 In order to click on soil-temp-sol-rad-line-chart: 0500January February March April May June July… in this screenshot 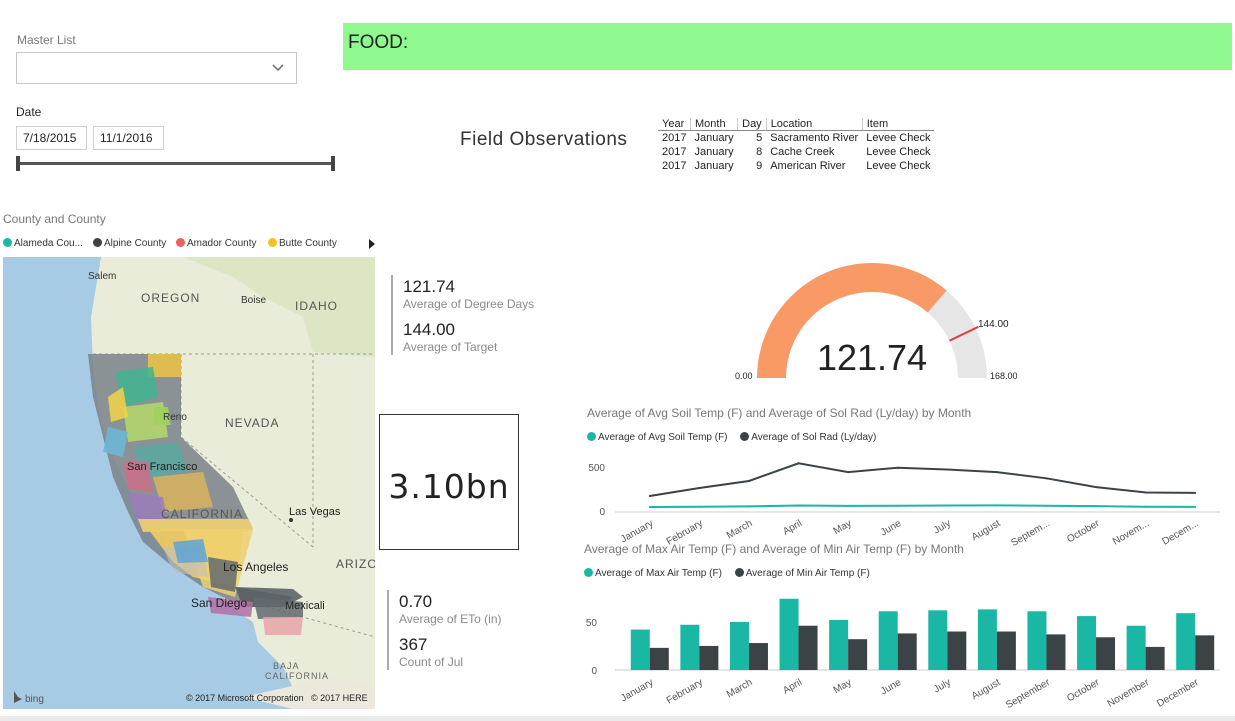, I will do `click(905, 500)`.